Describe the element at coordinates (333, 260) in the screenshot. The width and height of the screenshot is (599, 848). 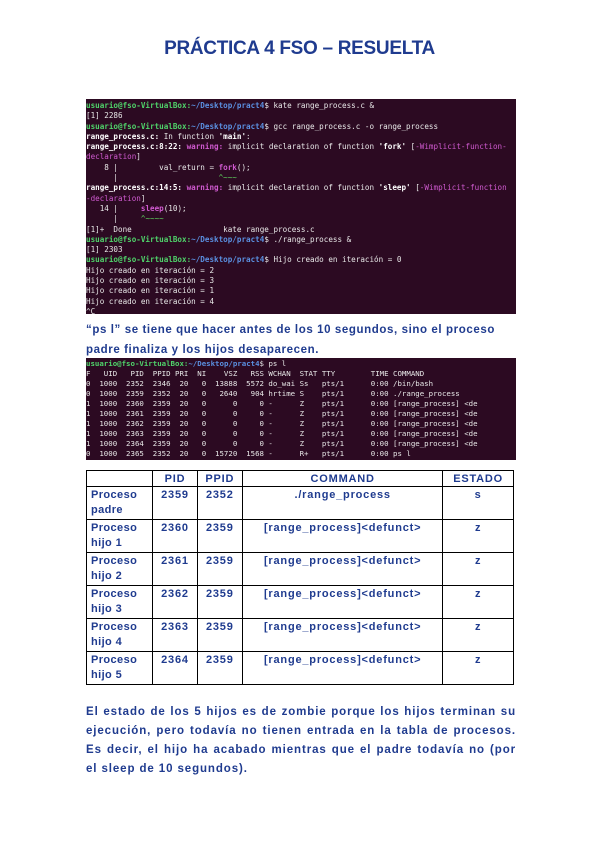
I see `terminal-text: $ Hijo creado en iteración = 0` at that location.